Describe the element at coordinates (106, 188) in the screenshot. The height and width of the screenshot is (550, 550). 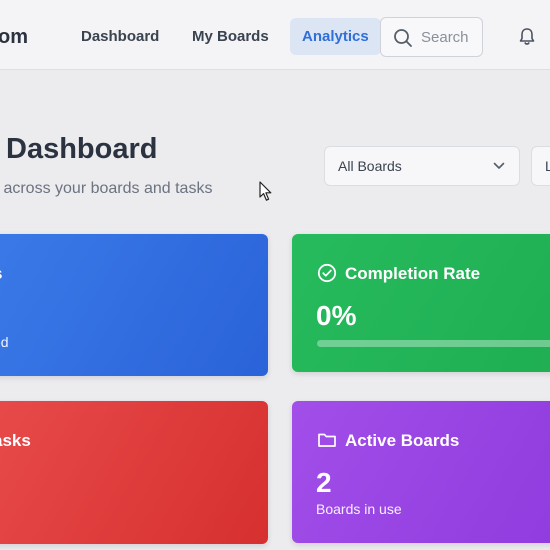
I see `page-subtitle: s across your boards and tasks` at that location.